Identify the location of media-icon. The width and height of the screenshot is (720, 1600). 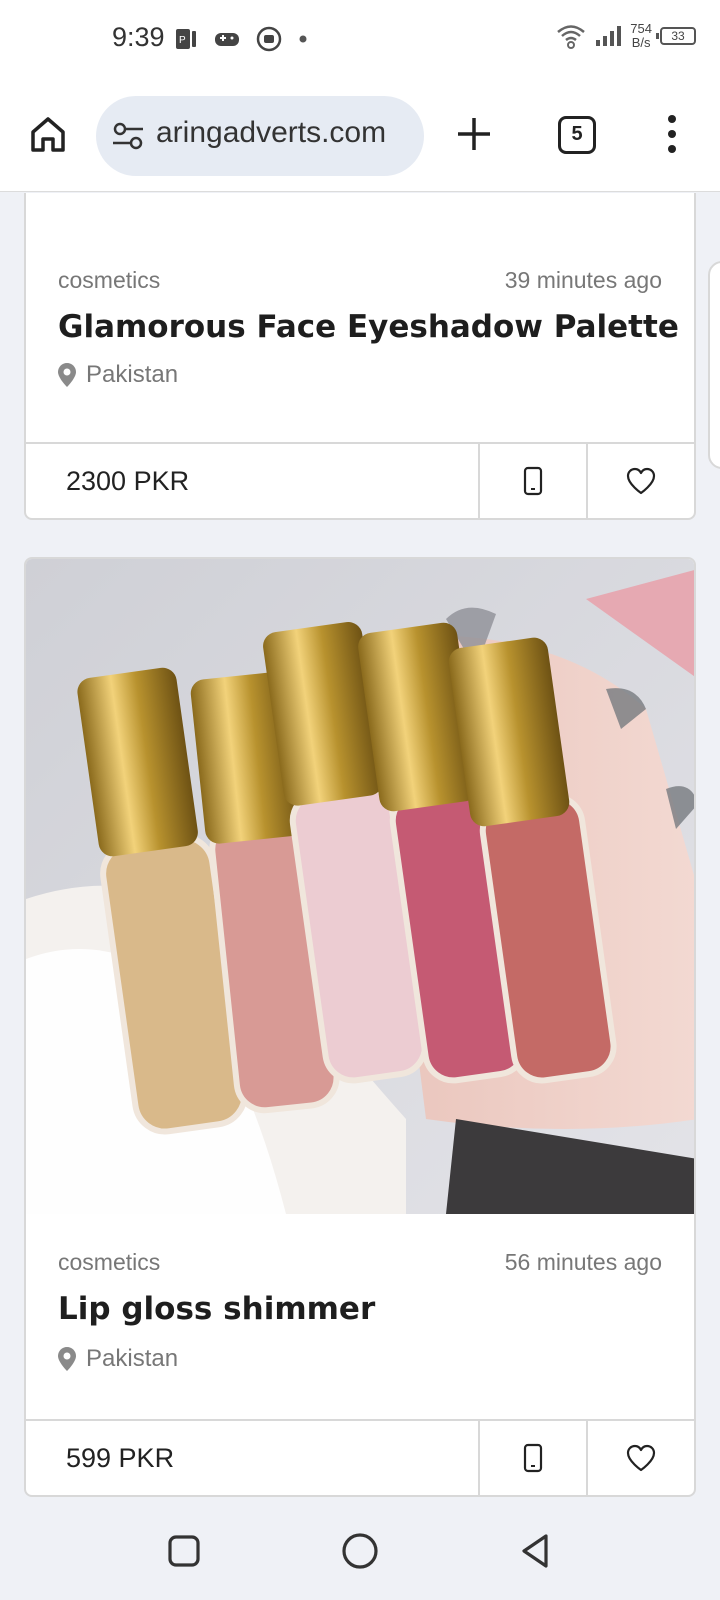
(269, 39).